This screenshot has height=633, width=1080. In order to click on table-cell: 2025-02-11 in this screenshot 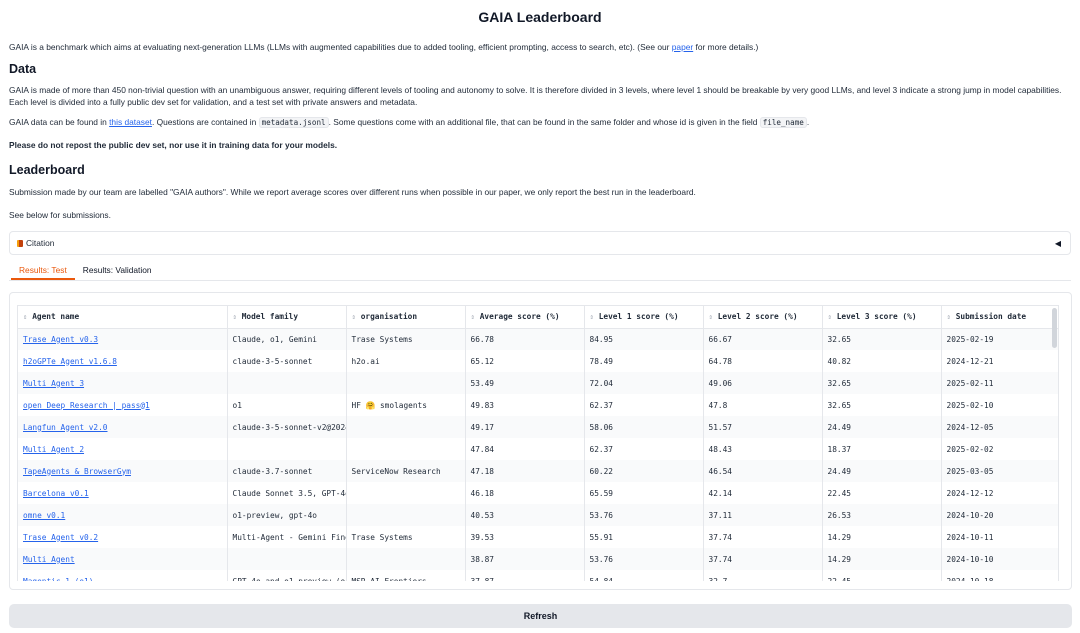, I will do `click(999, 383)`.